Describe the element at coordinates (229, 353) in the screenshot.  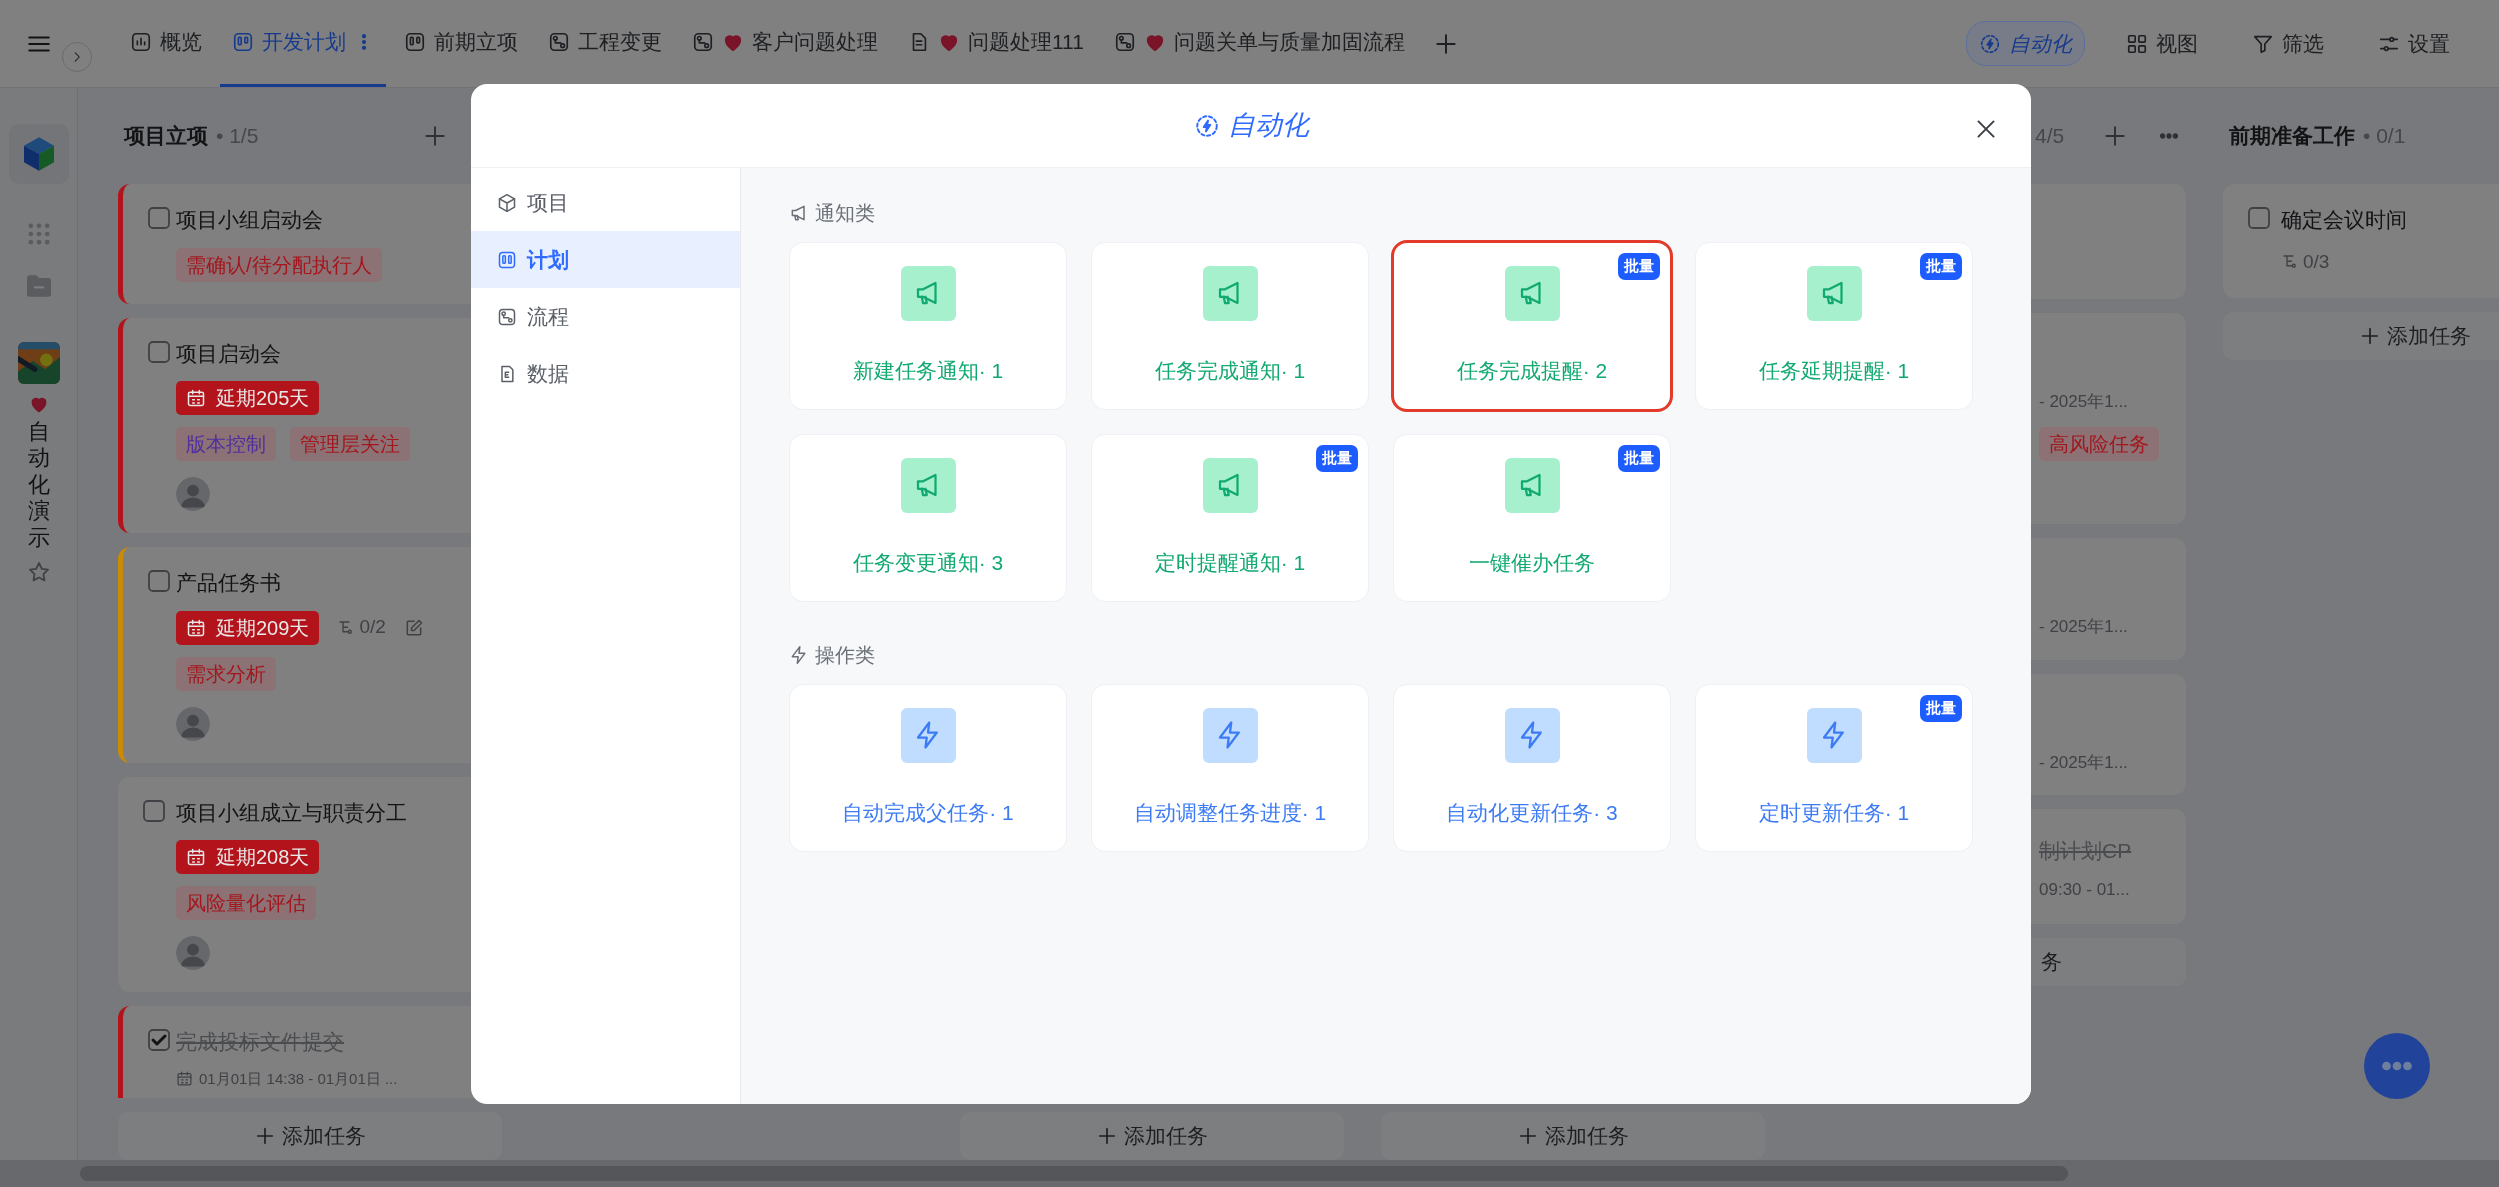
I see `task-title: 项目启动会` at that location.